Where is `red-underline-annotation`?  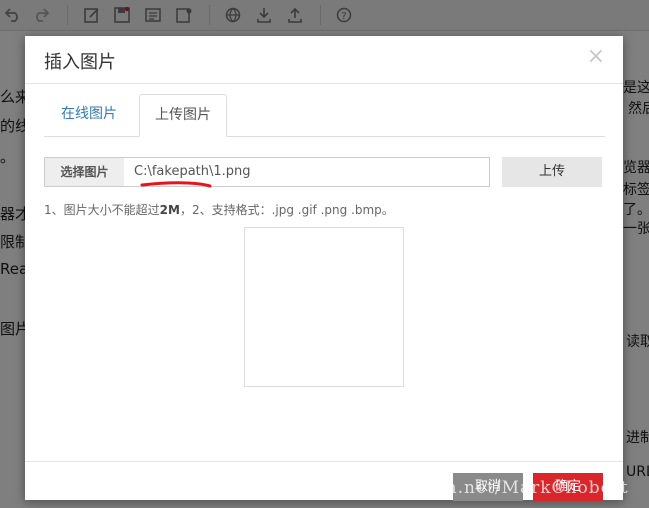 red-underline-annotation is located at coordinates (176, 184).